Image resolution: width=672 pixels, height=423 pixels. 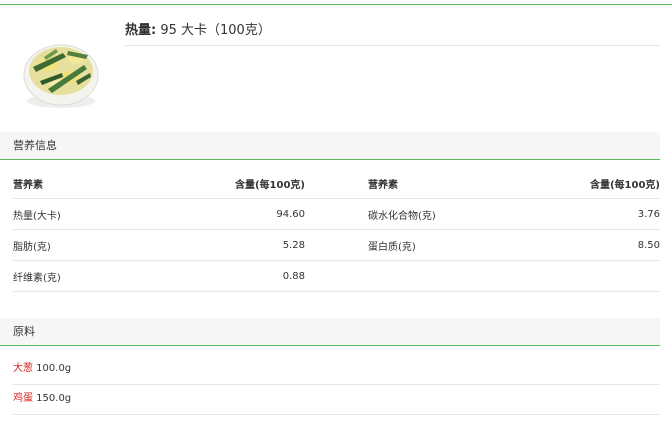 I want to click on ingredients-section-title: 原料, so click(x=24, y=331).